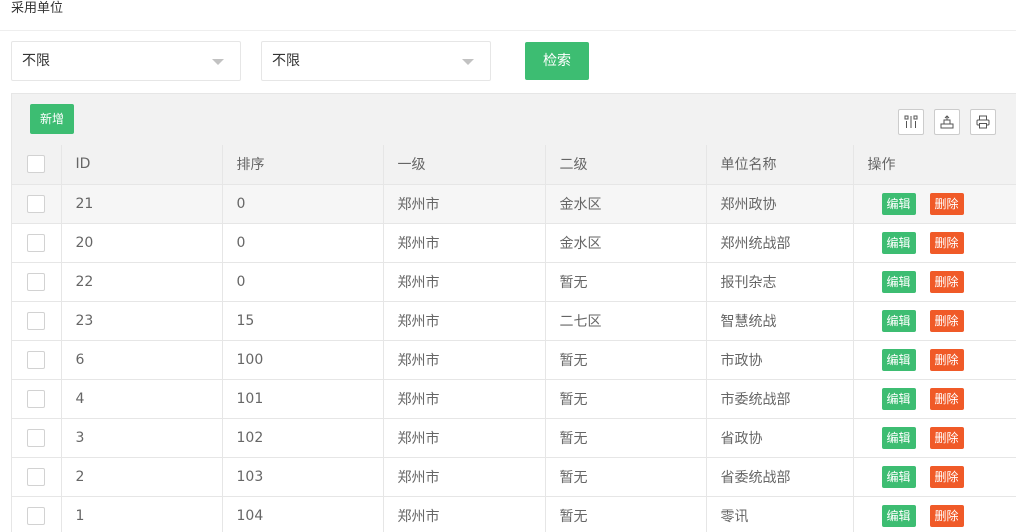 The height and width of the screenshot is (532, 1016). I want to click on cell-unit-name: 智慧统战, so click(780, 321).